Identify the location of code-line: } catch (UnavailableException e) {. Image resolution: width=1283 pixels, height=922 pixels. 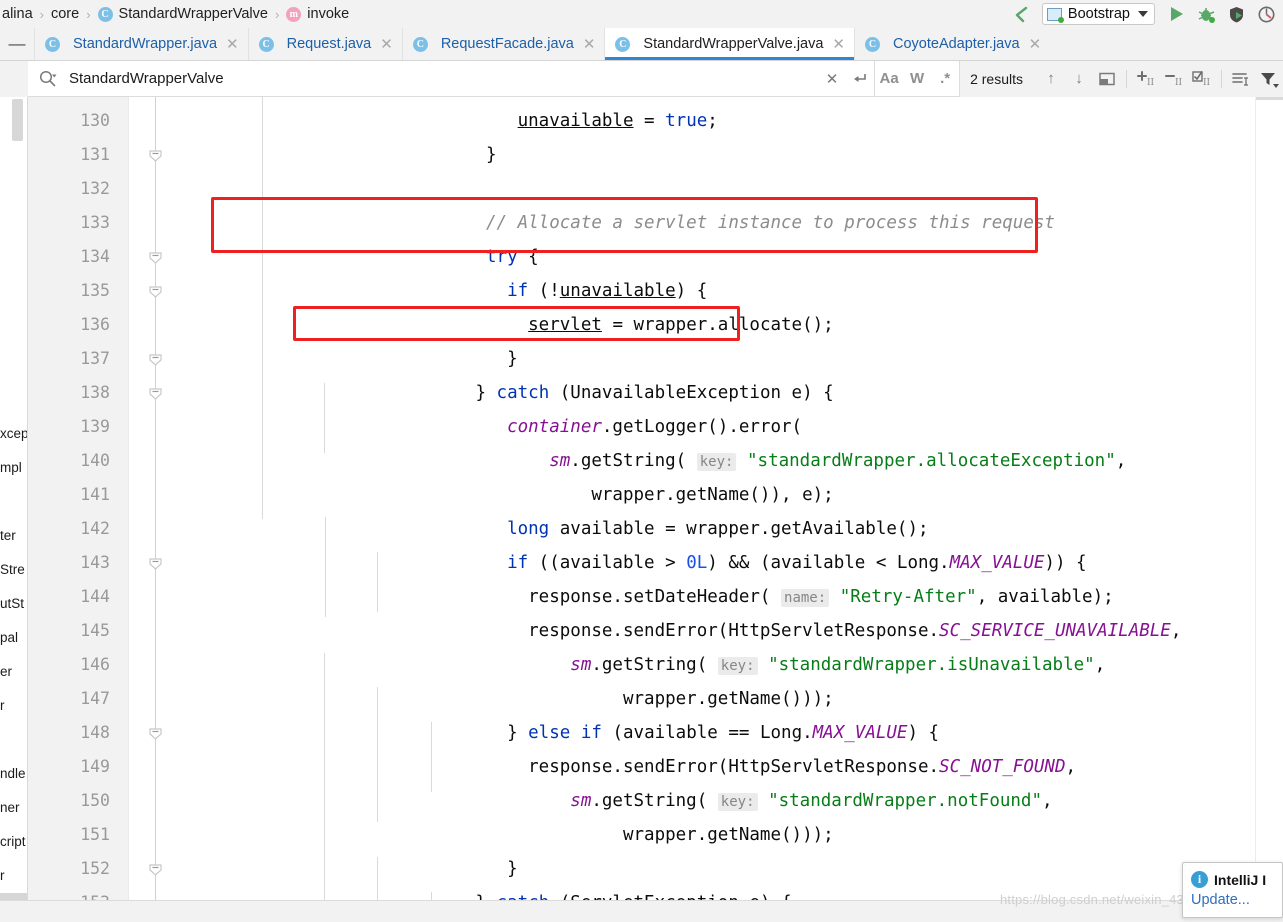
(512, 393).